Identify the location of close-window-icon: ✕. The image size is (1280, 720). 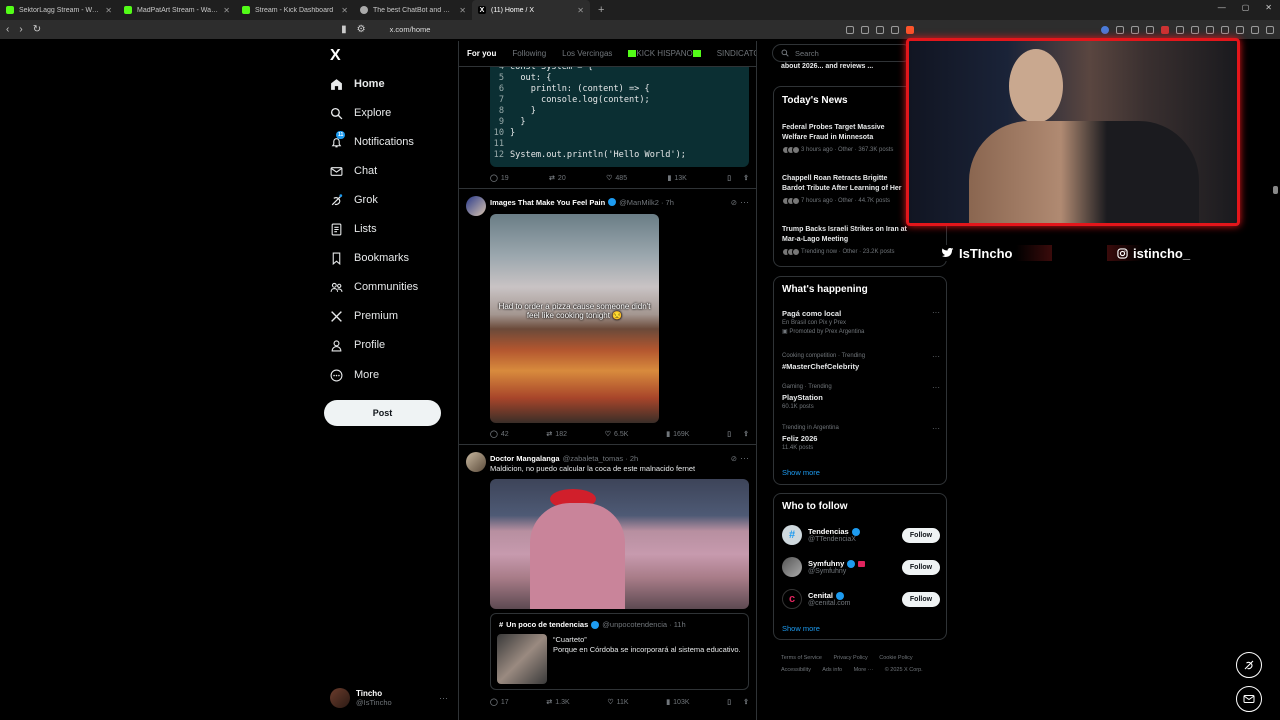
(1268, 7).